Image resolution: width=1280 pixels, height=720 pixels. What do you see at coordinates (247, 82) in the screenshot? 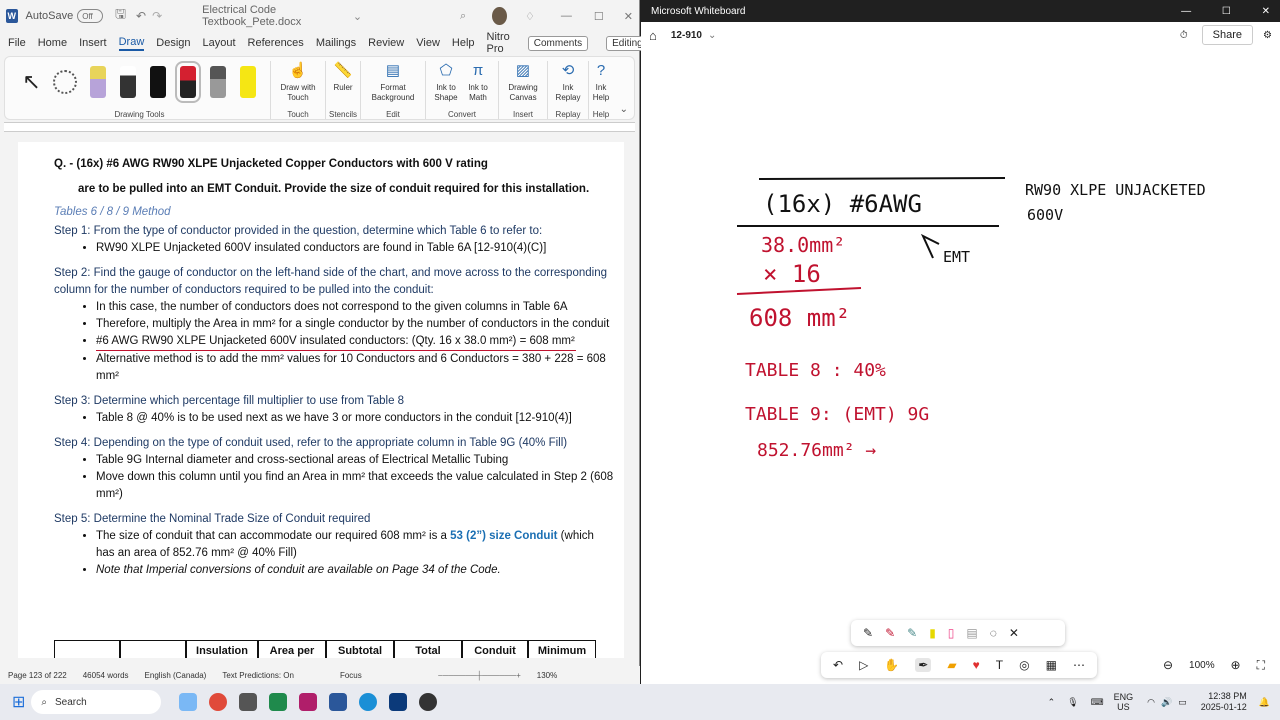
I see `highlighter-icon` at bounding box center [247, 82].